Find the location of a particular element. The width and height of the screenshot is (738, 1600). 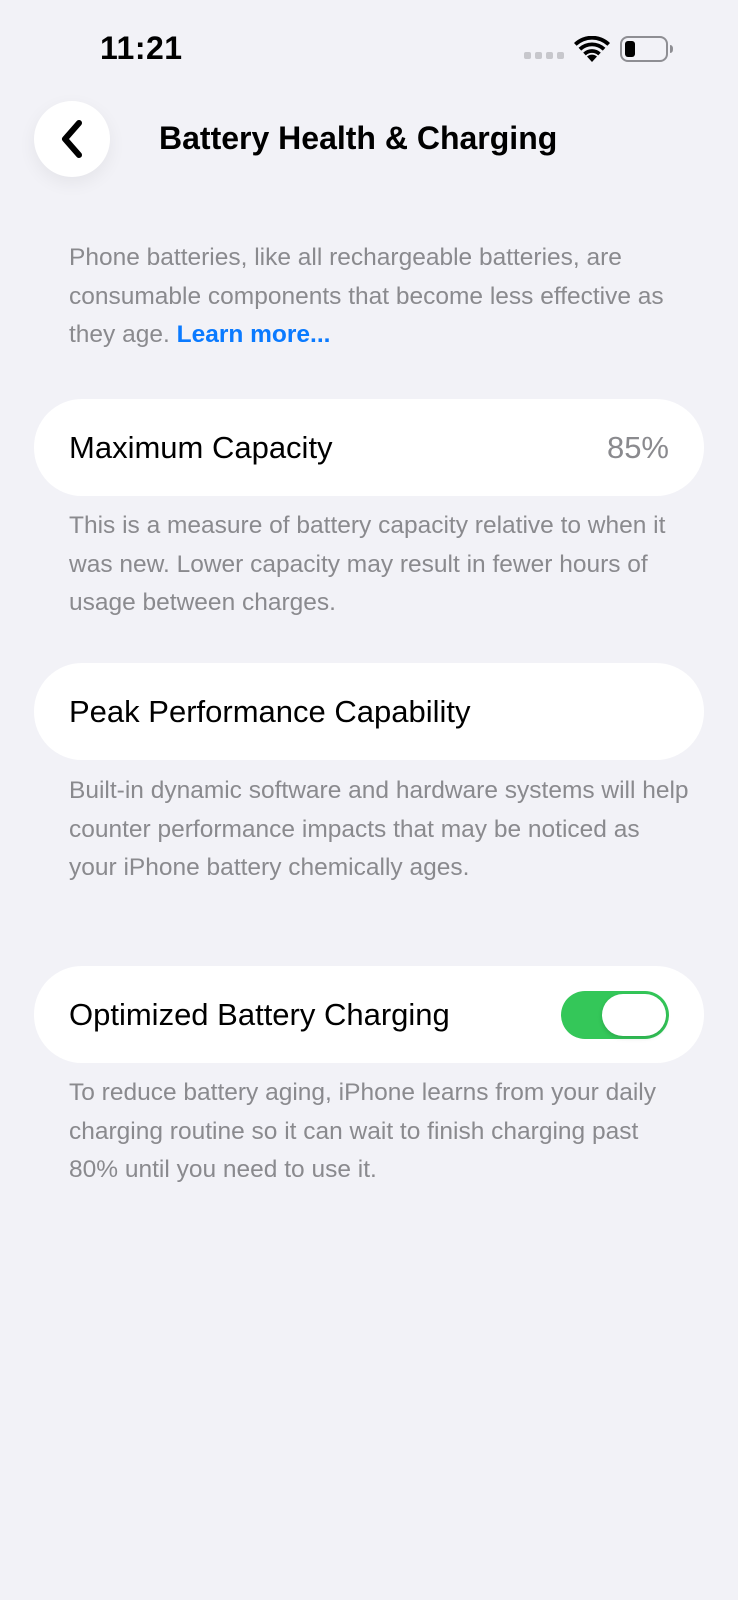

optimized-charging-label: Optimized Battery Charging is located at coordinates (259, 1014).